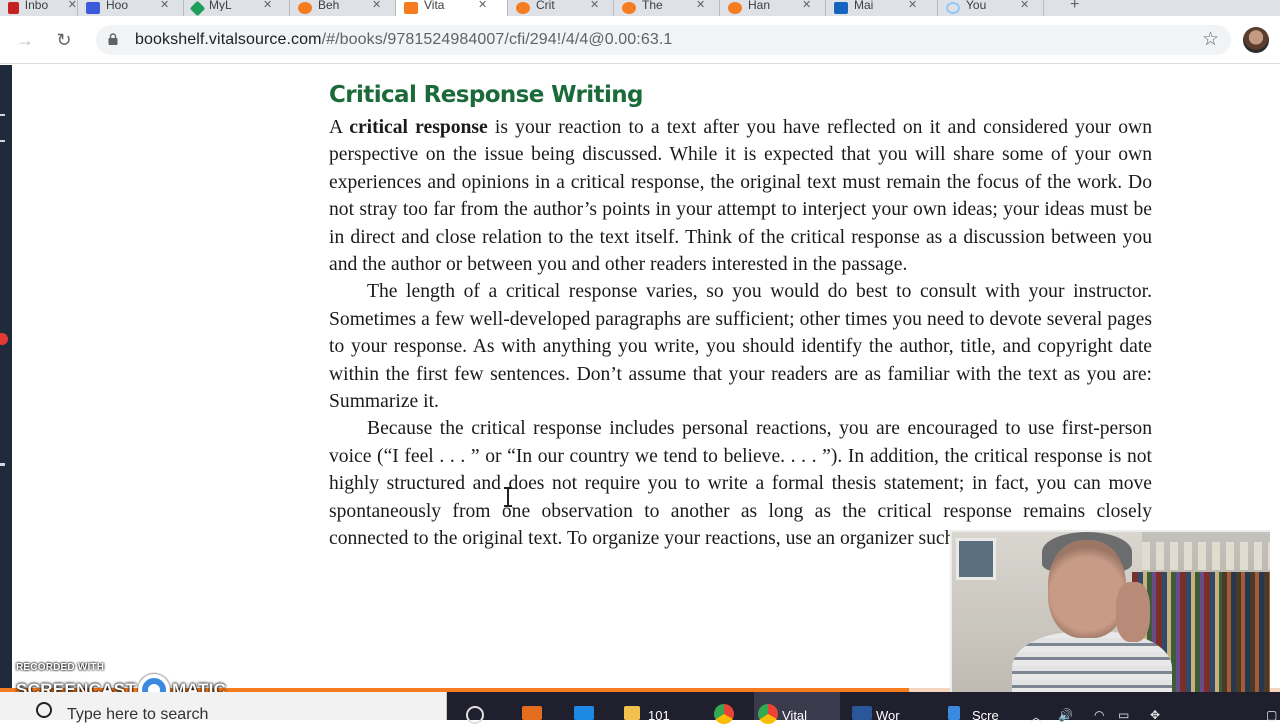 This screenshot has width=1280, height=725. What do you see at coordinates (882, 8) in the screenshot?
I see `tab-mai: Mai ✕` at bounding box center [882, 8].